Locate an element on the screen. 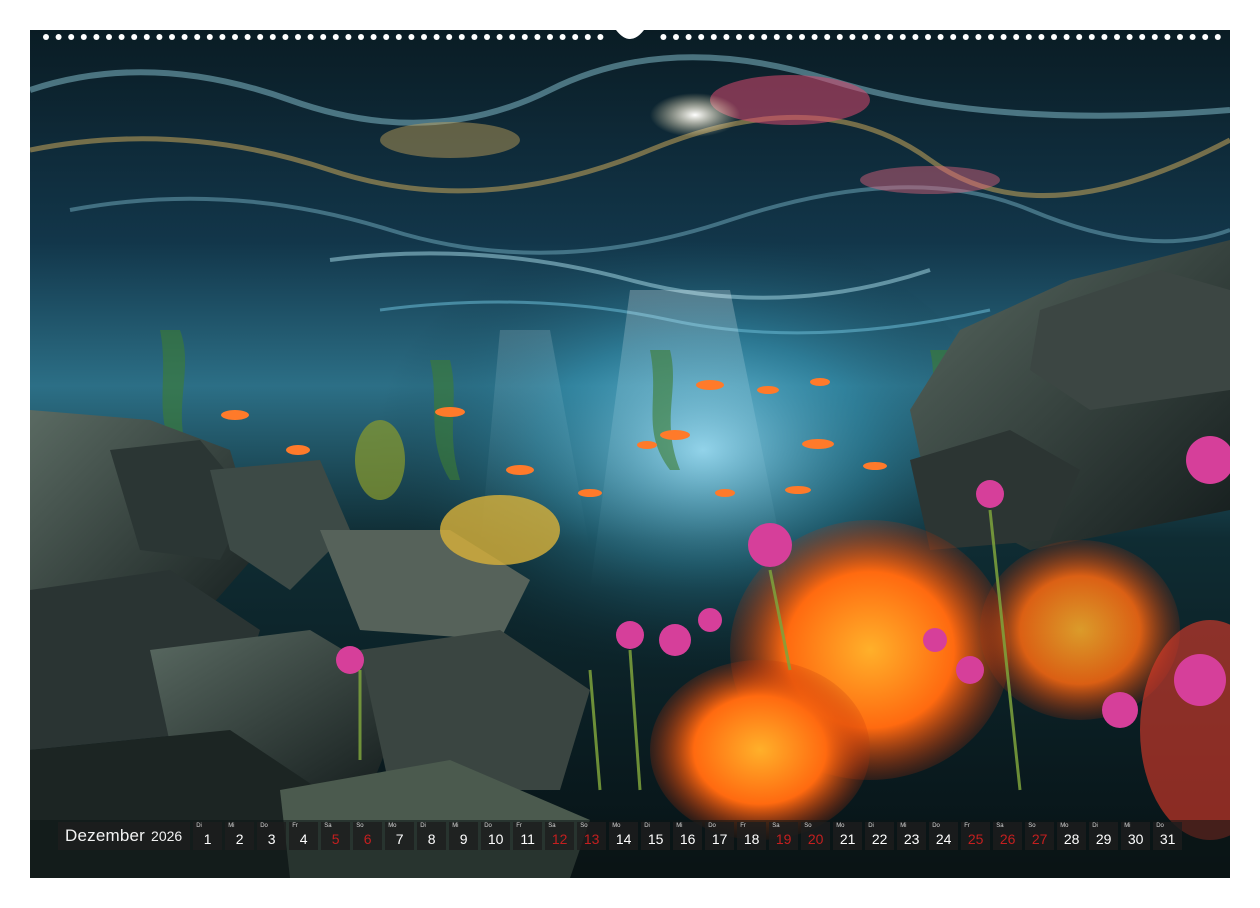 This screenshot has width=1260, height=908. day-cell: Sa 5 is located at coordinates (336, 836).